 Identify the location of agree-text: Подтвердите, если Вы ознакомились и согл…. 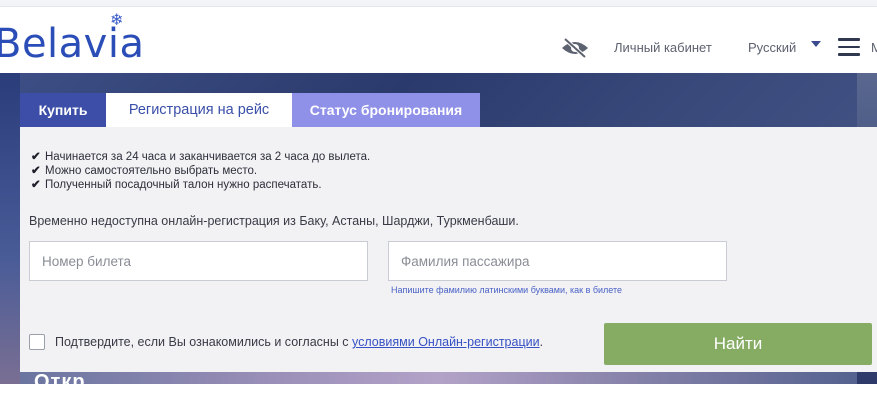
(204, 342).